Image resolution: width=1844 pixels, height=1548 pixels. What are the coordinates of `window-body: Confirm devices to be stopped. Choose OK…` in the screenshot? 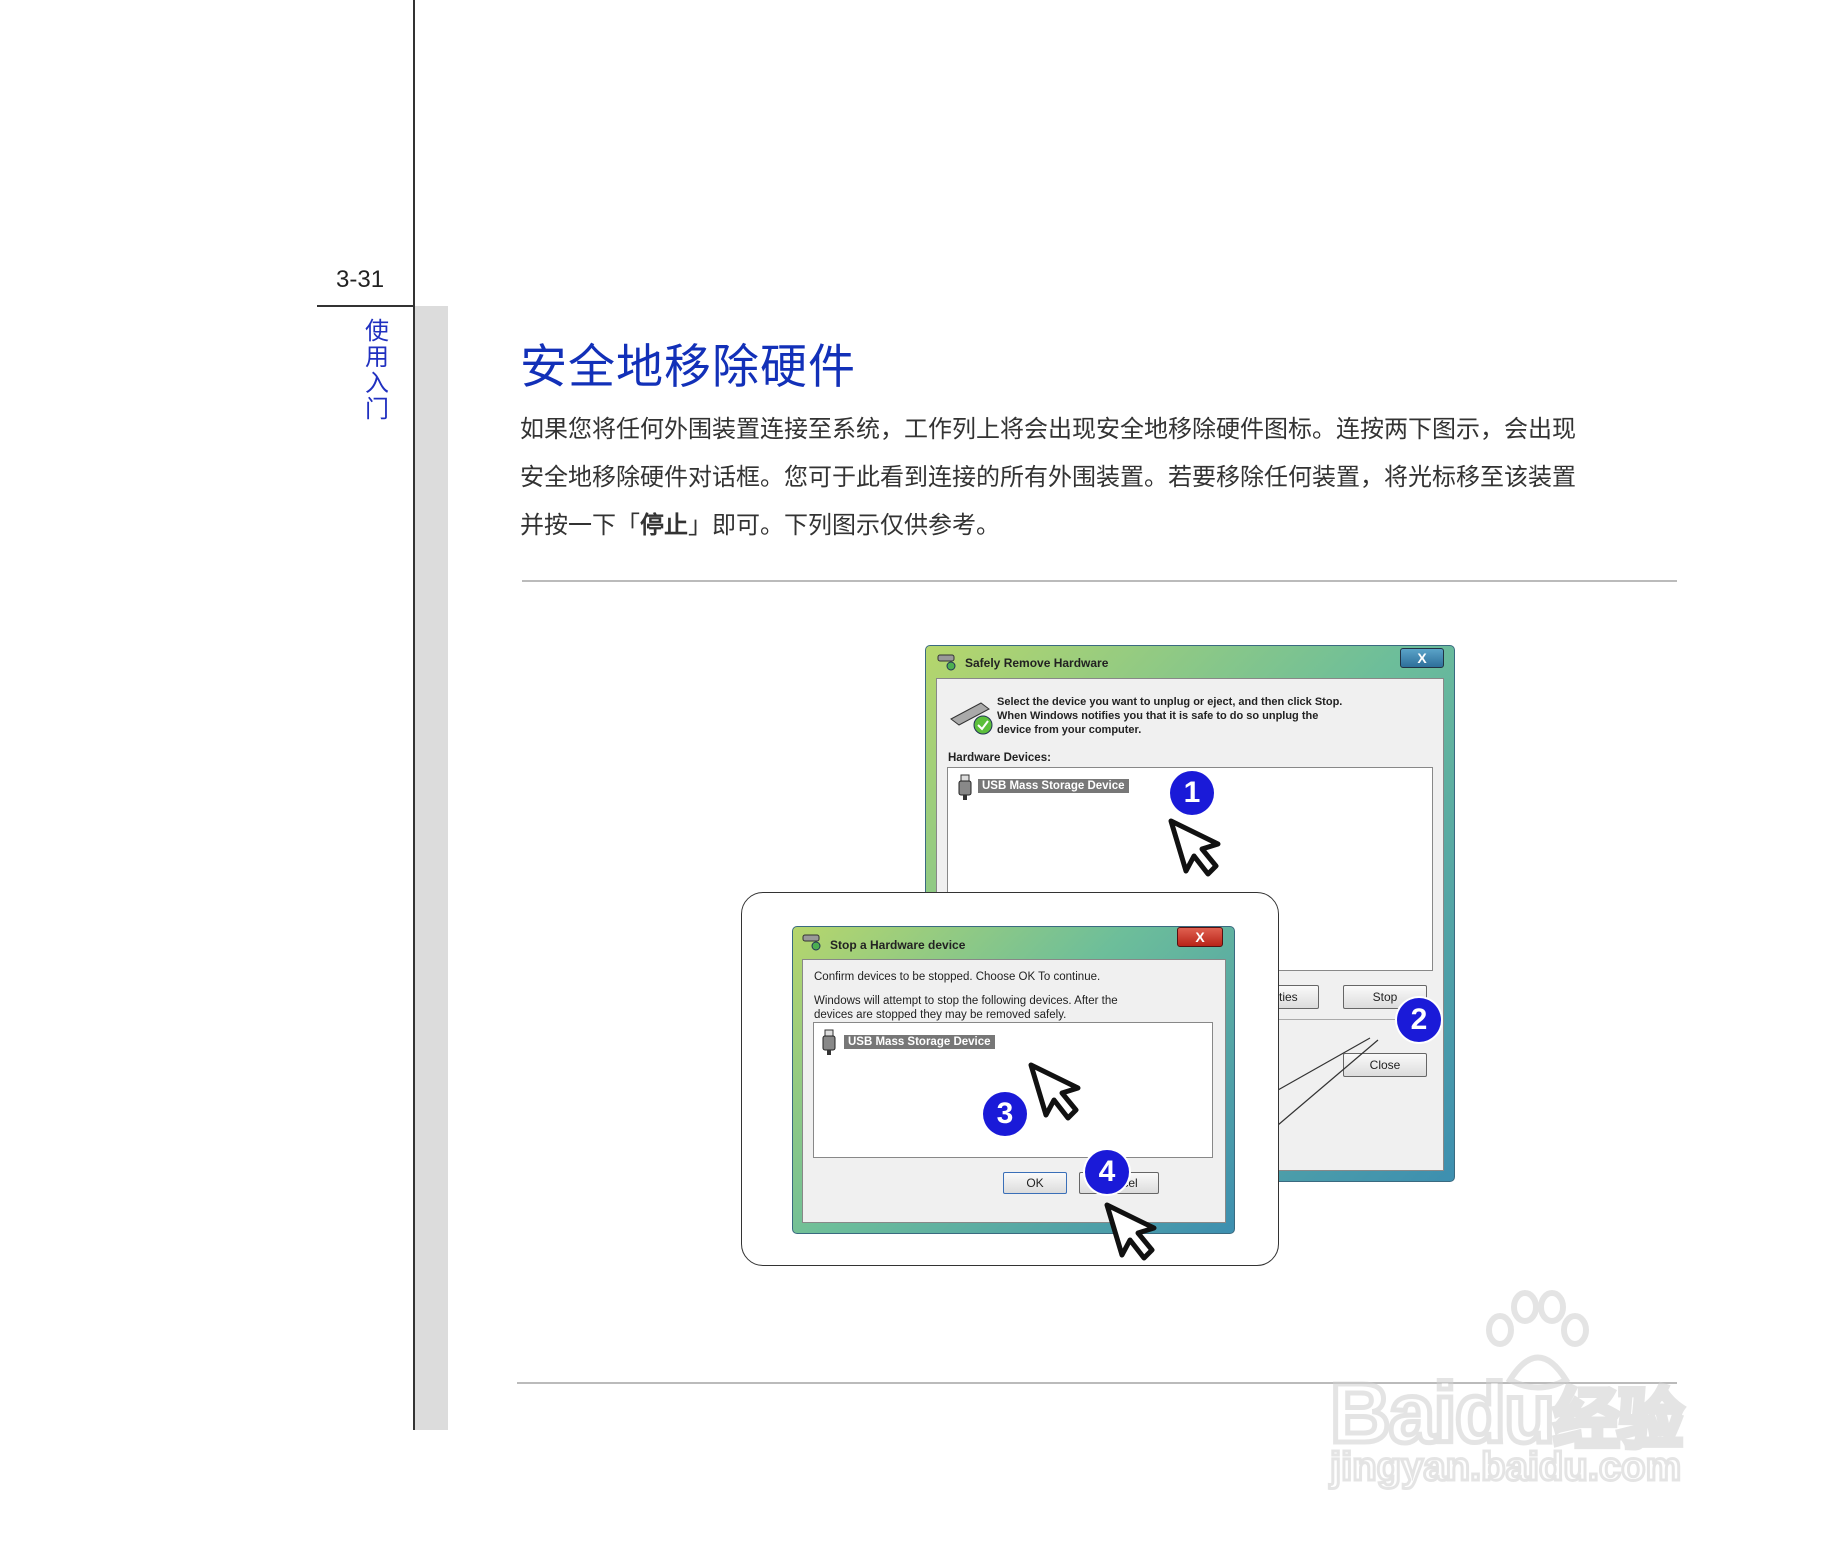 It's located at (1014, 1091).